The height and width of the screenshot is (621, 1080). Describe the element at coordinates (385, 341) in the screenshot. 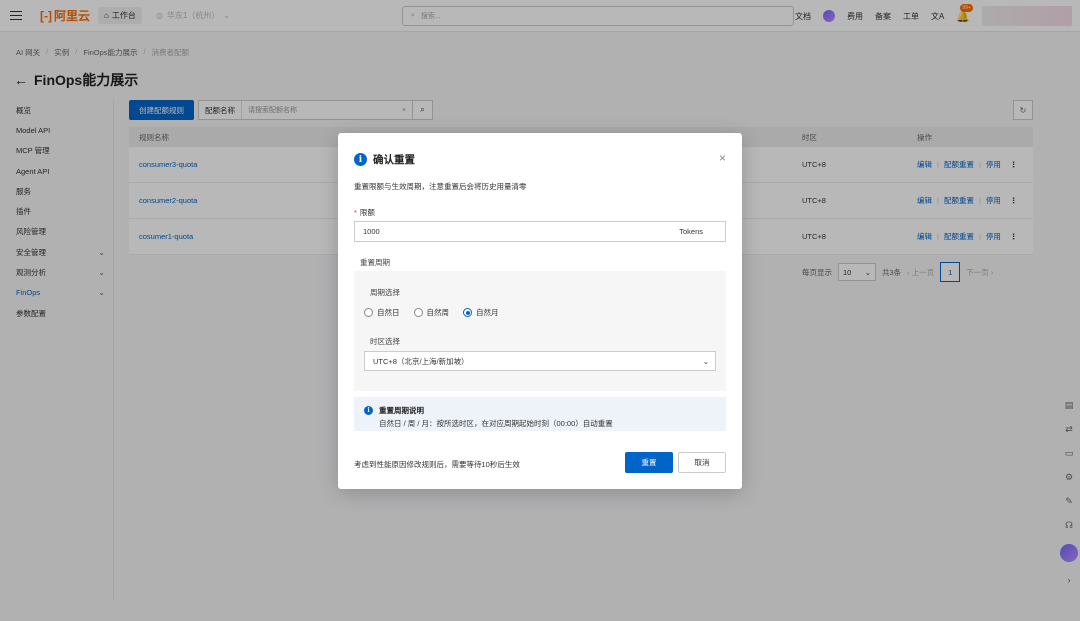

I see `timezone-label: 时区选择` at that location.